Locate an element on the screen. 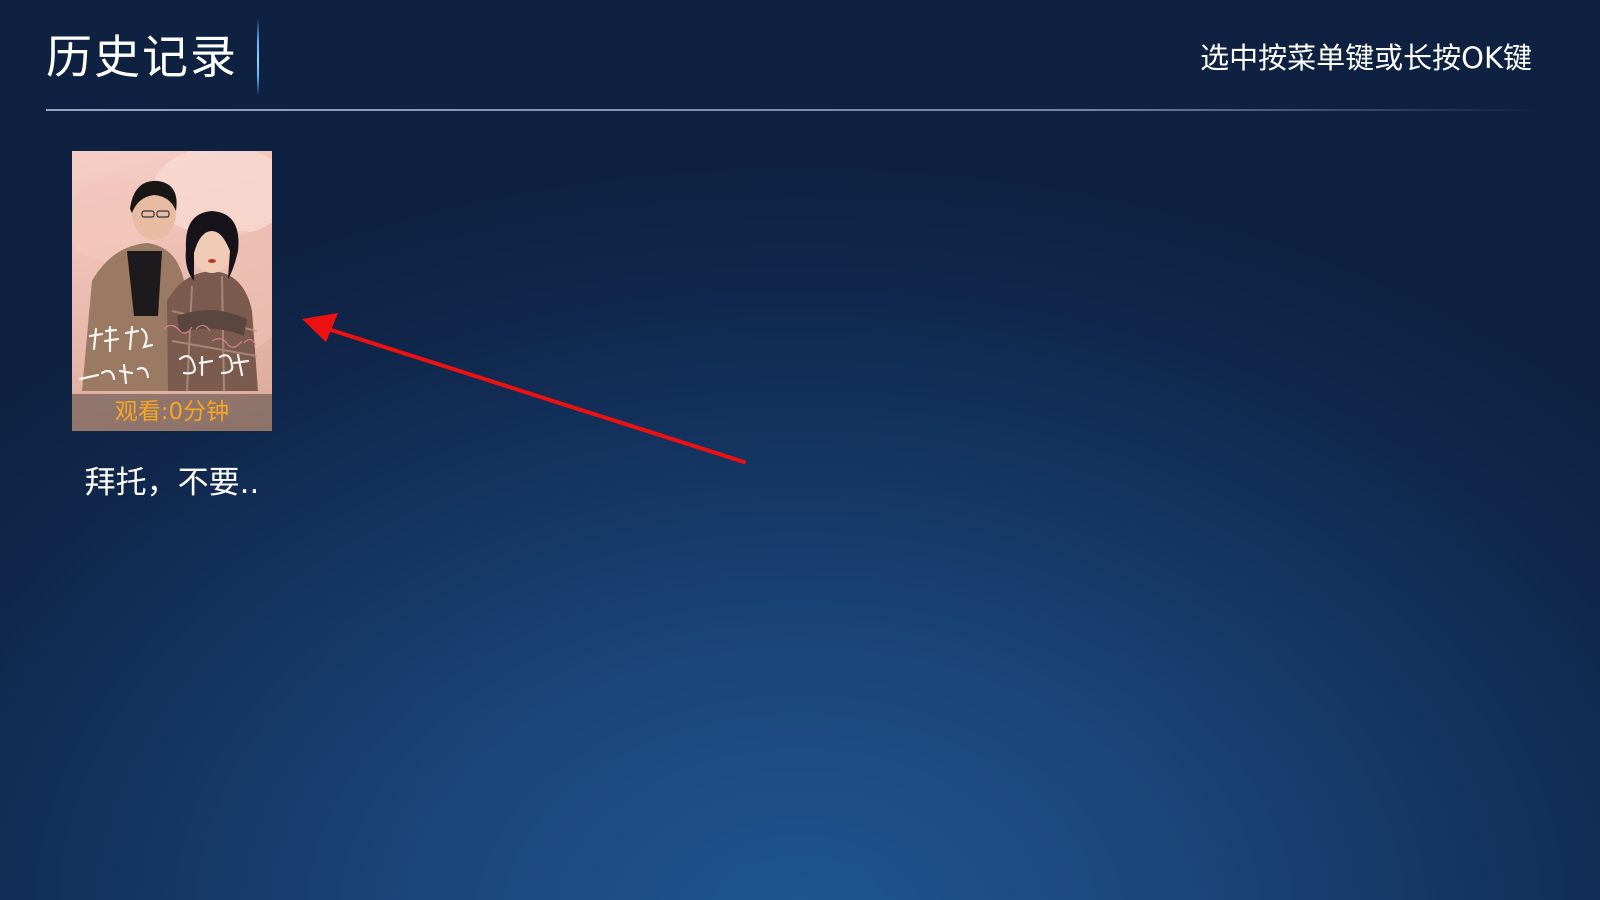 The image size is (1600, 900). poster-image: 观看:0分钟 is located at coordinates (172, 291).